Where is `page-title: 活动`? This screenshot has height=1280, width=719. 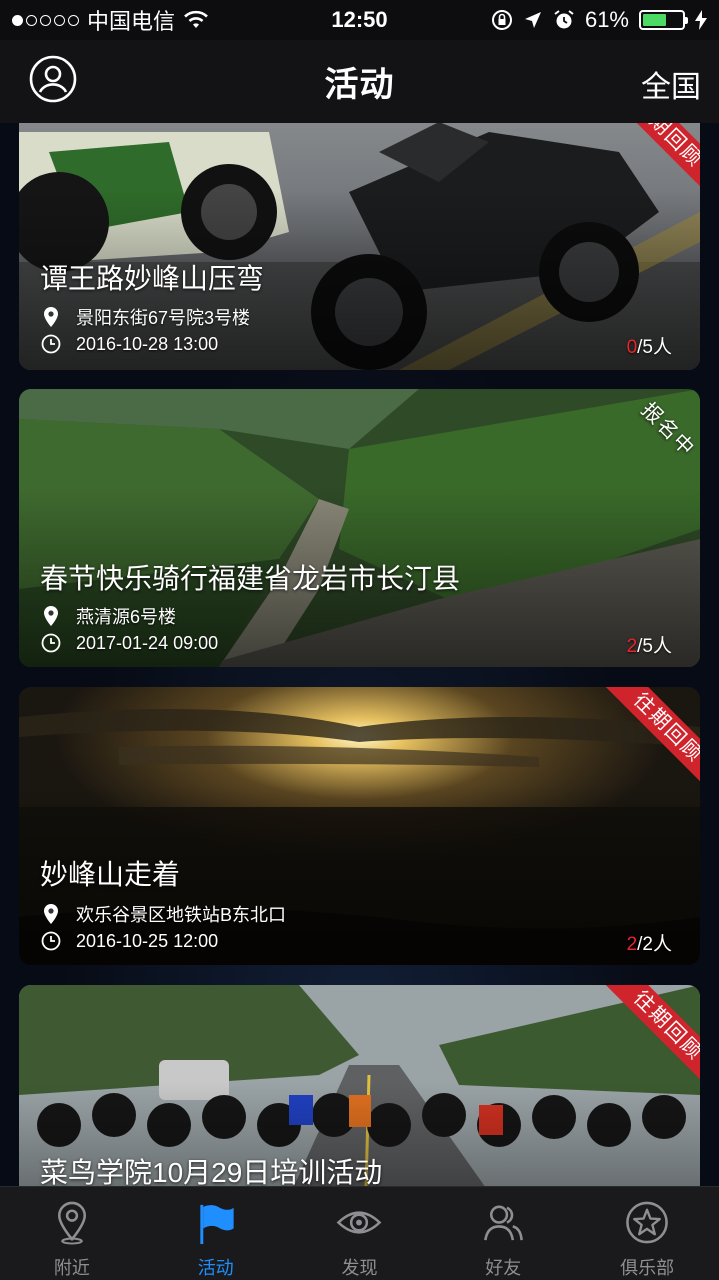 page-title: 活动 is located at coordinates (359, 85).